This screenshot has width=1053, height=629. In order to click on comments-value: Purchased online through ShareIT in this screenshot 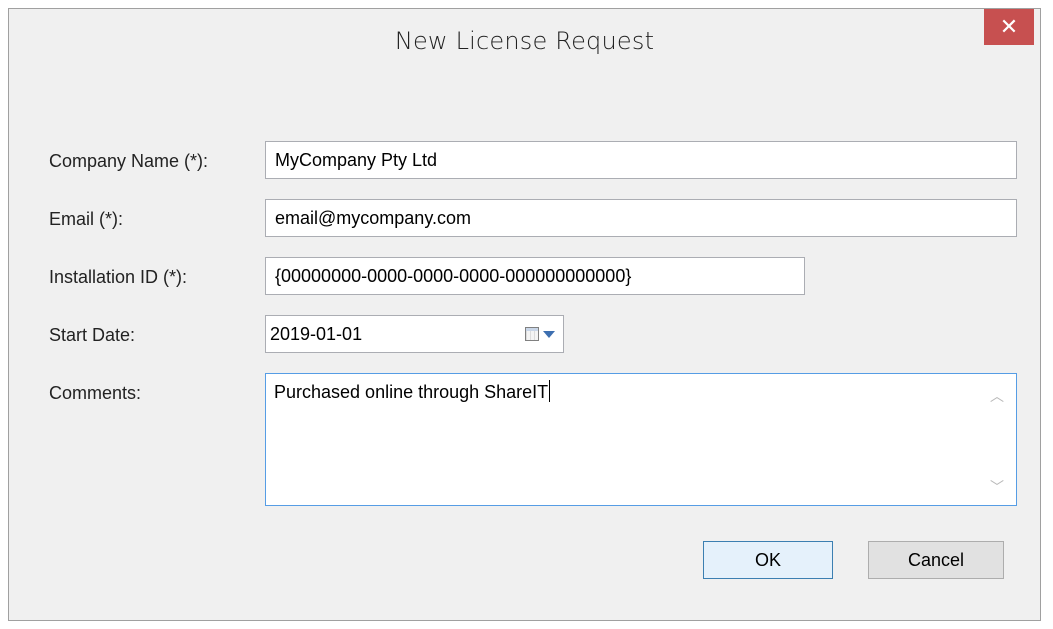, I will do `click(411, 392)`.